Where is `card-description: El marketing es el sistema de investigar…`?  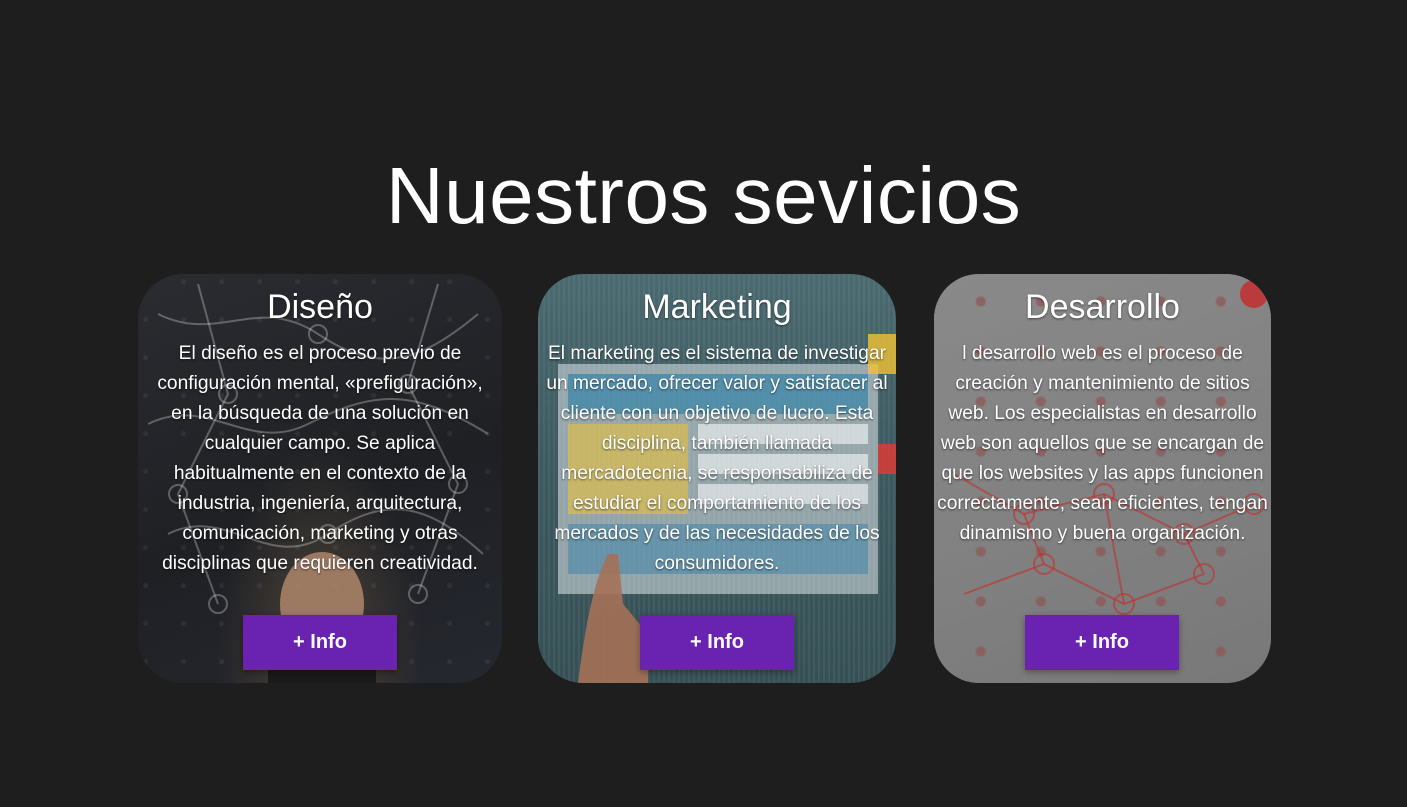
card-description: El marketing es el sistema de investigar… is located at coordinates (717, 458).